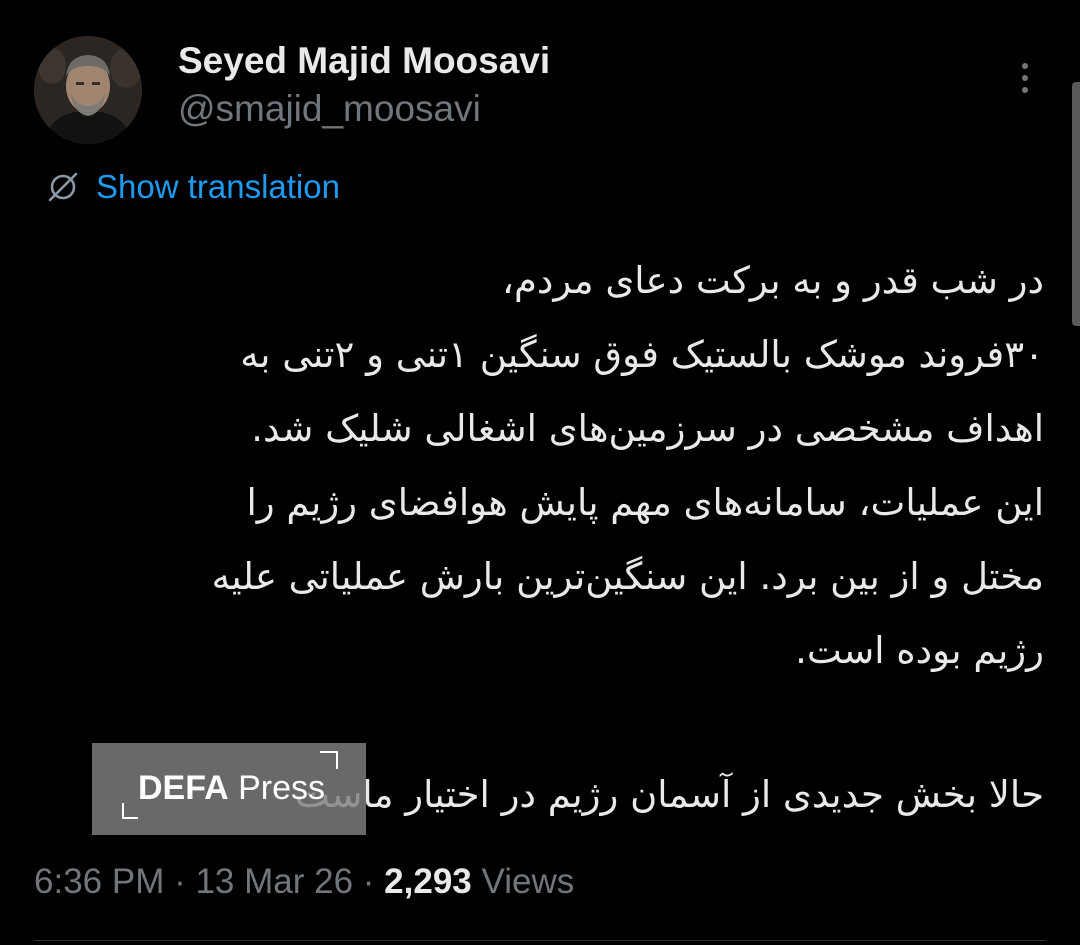 The width and height of the screenshot is (1080, 945). What do you see at coordinates (1025, 66) in the screenshot?
I see `more-vertical-icon` at bounding box center [1025, 66].